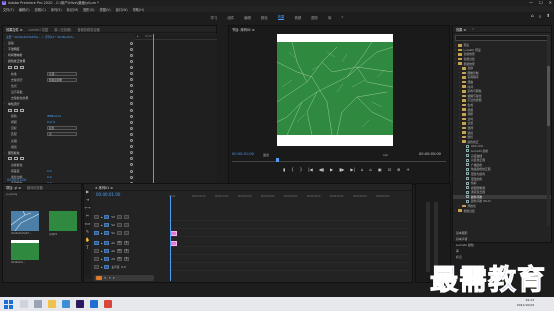 This screenshot has width=554, height=311. Describe the element at coordinates (292, 169) in the screenshot. I see `mark-in-button: {` at that location.